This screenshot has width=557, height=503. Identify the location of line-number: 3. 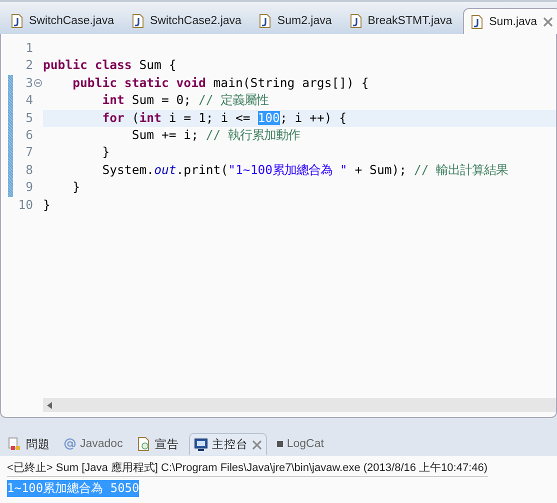
(28, 83).